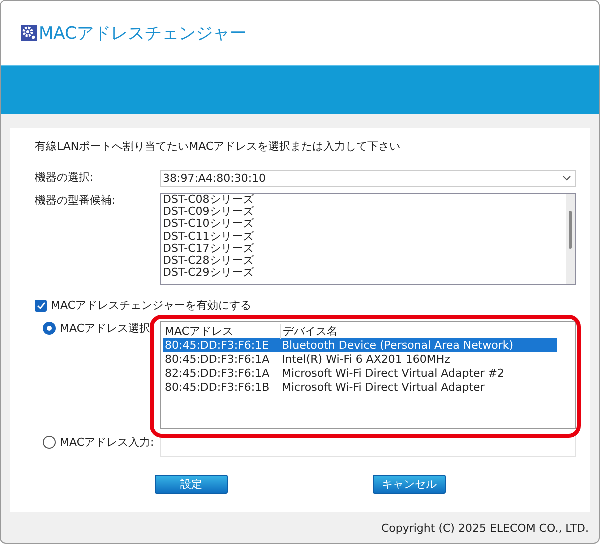 This screenshot has width=600, height=544. I want to click on field-label: 機器の選択:, so click(65, 177).